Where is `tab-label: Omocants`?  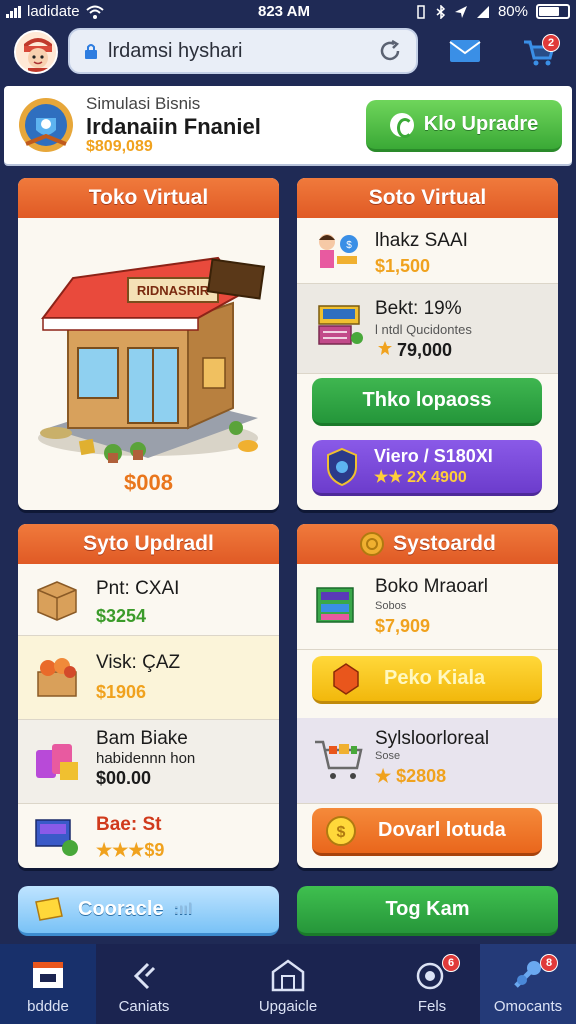 tab-label: Omocants is located at coordinates (528, 1006).